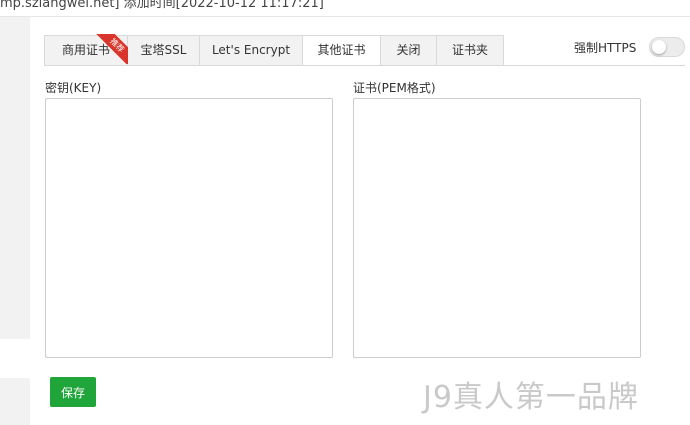 The image size is (690, 425). I want to click on tab-close: 关闭, so click(409, 50).